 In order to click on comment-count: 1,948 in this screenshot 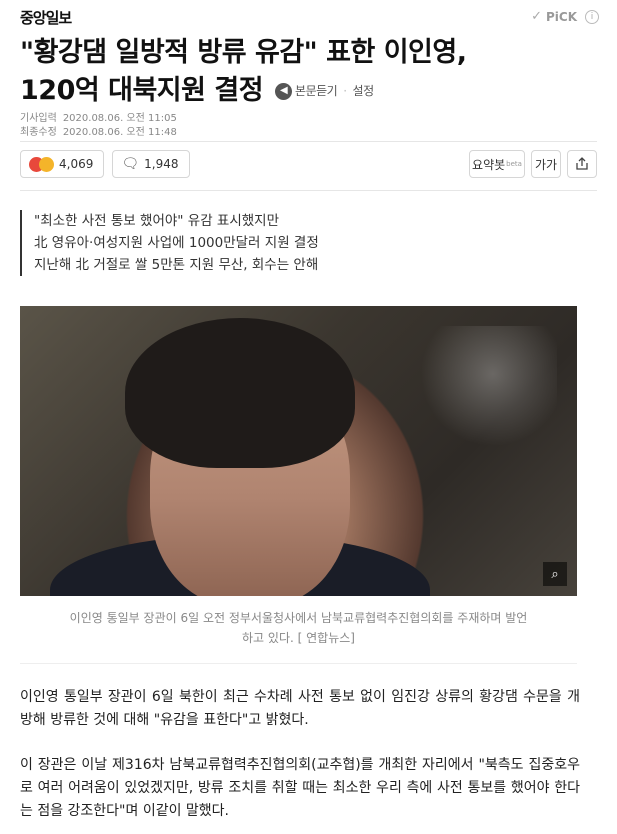, I will do `click(161, 164)`.